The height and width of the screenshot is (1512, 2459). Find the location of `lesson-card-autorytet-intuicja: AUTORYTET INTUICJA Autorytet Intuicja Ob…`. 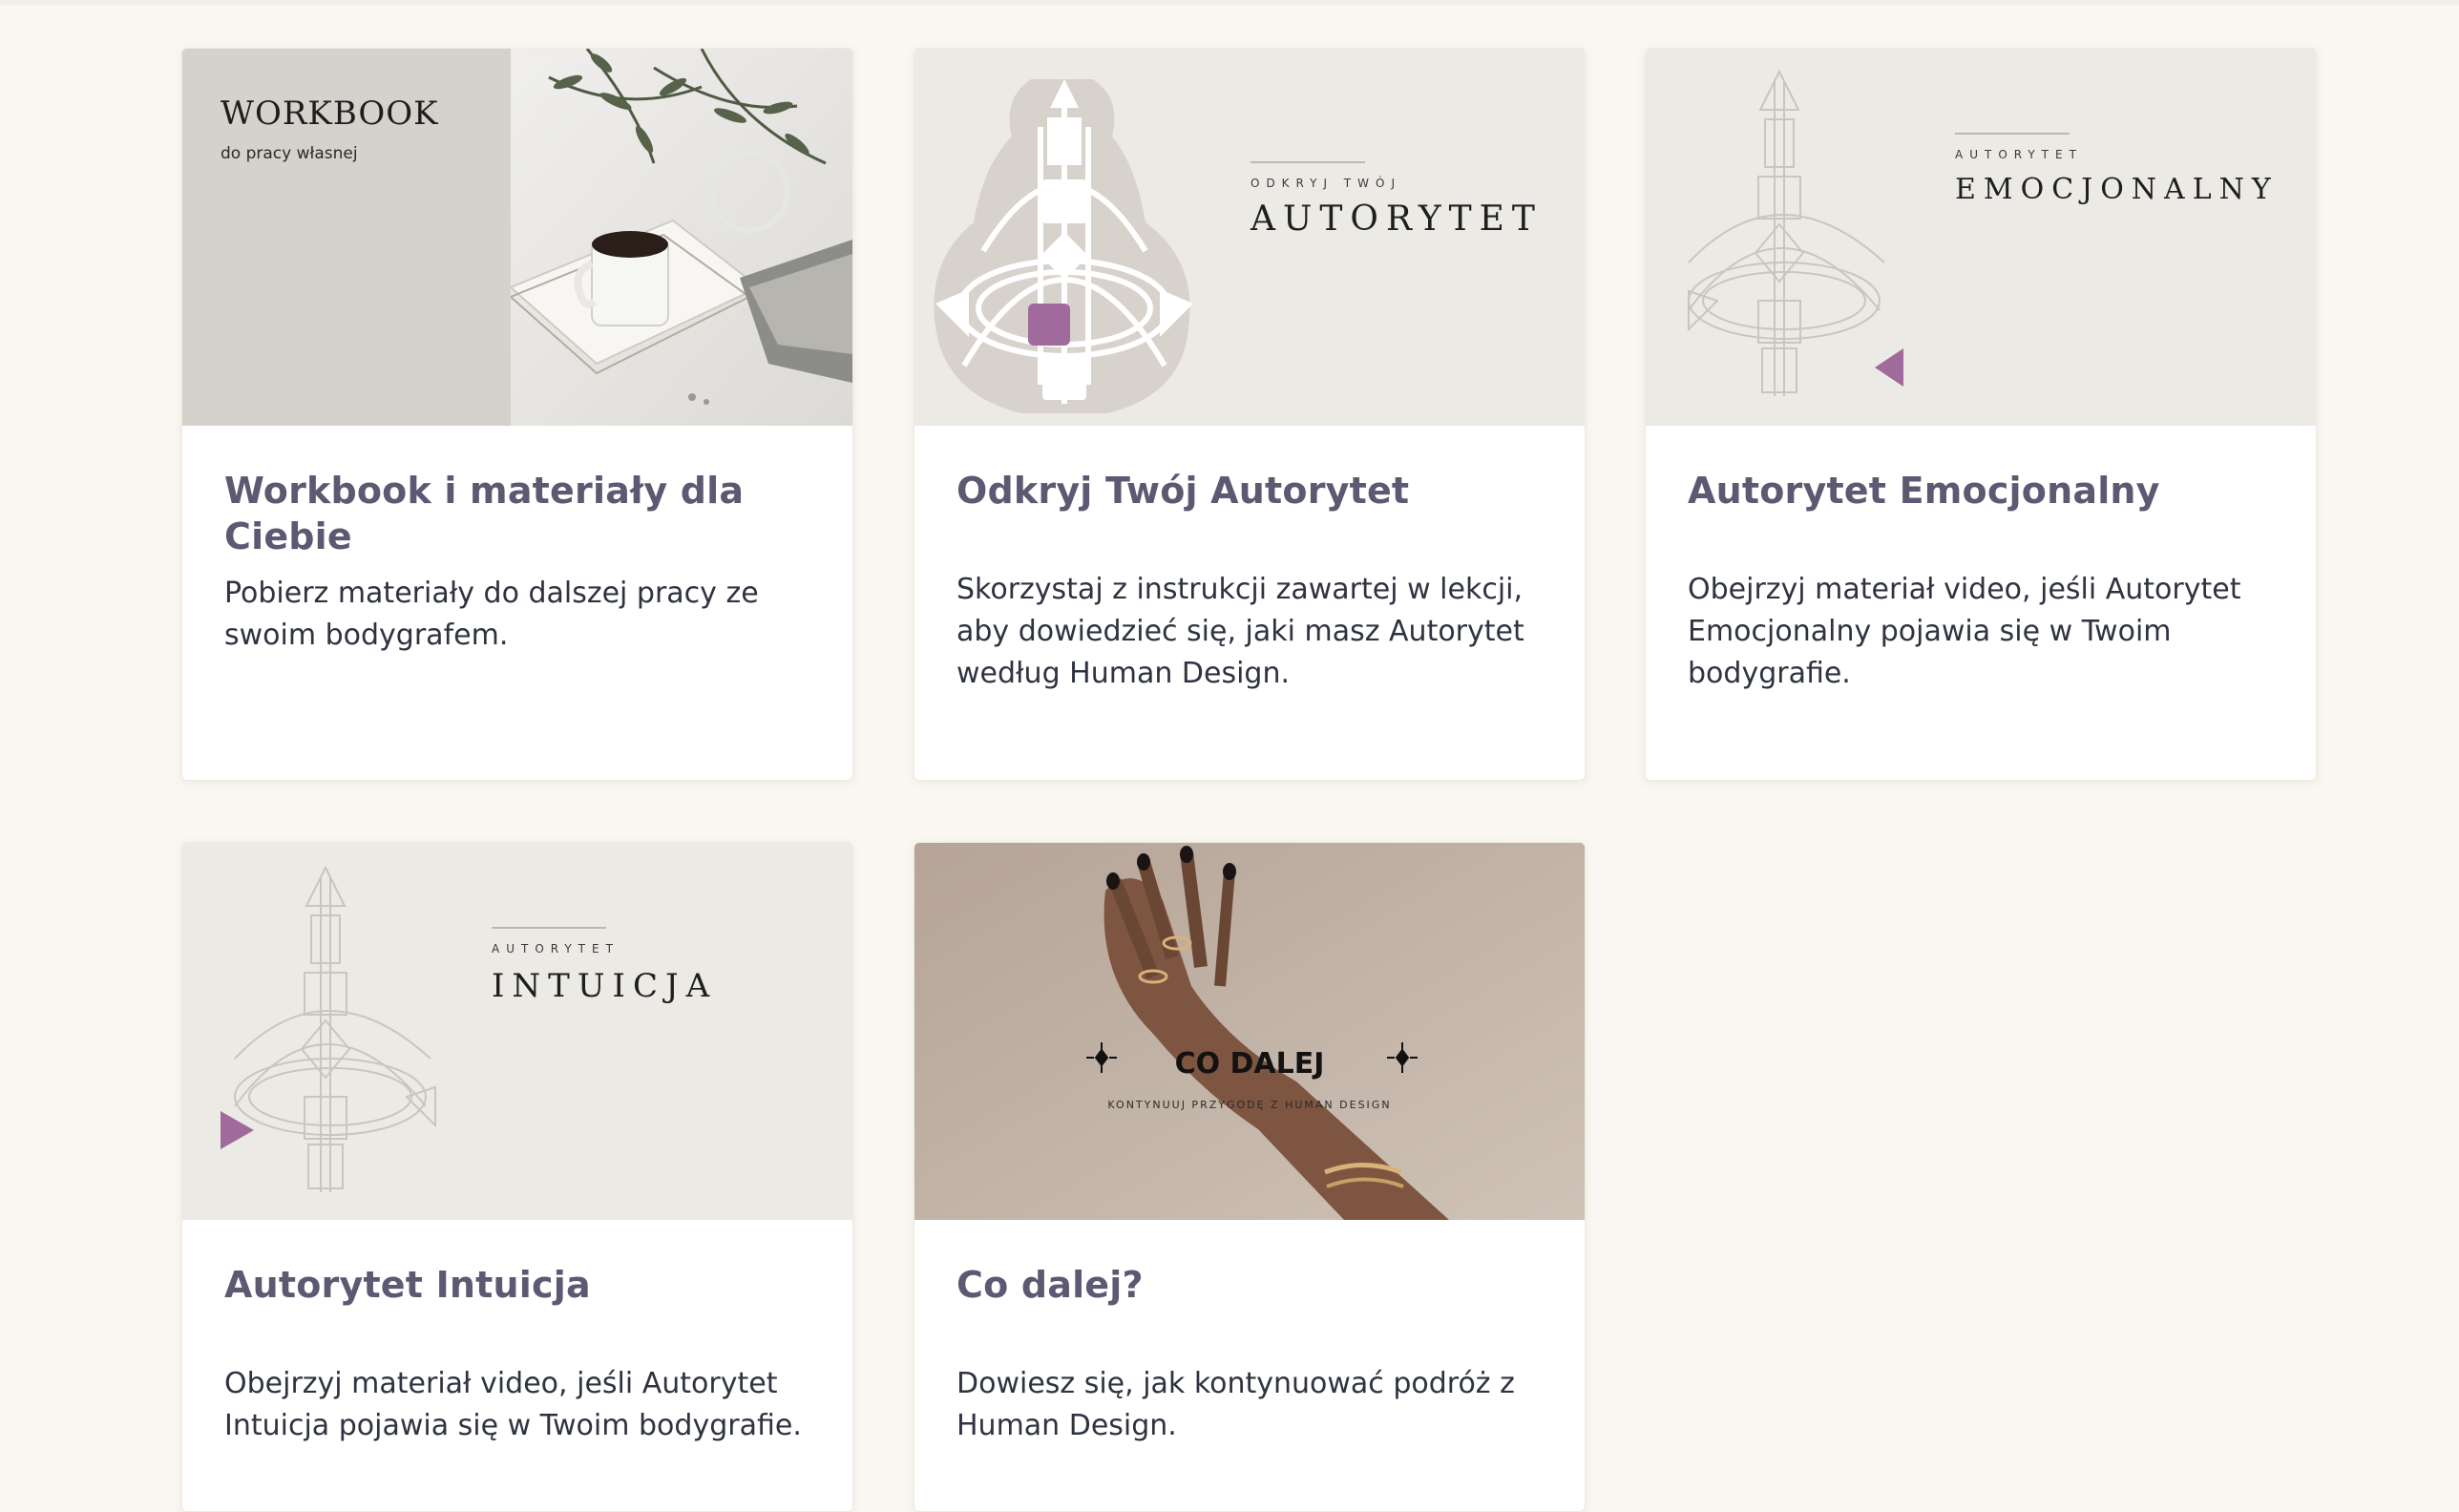

lesson-card-autorytet-intuicja: AUTORYTET INTUICJA Autorytet Intuicja Ob… is located at coordinates (517, 1177).